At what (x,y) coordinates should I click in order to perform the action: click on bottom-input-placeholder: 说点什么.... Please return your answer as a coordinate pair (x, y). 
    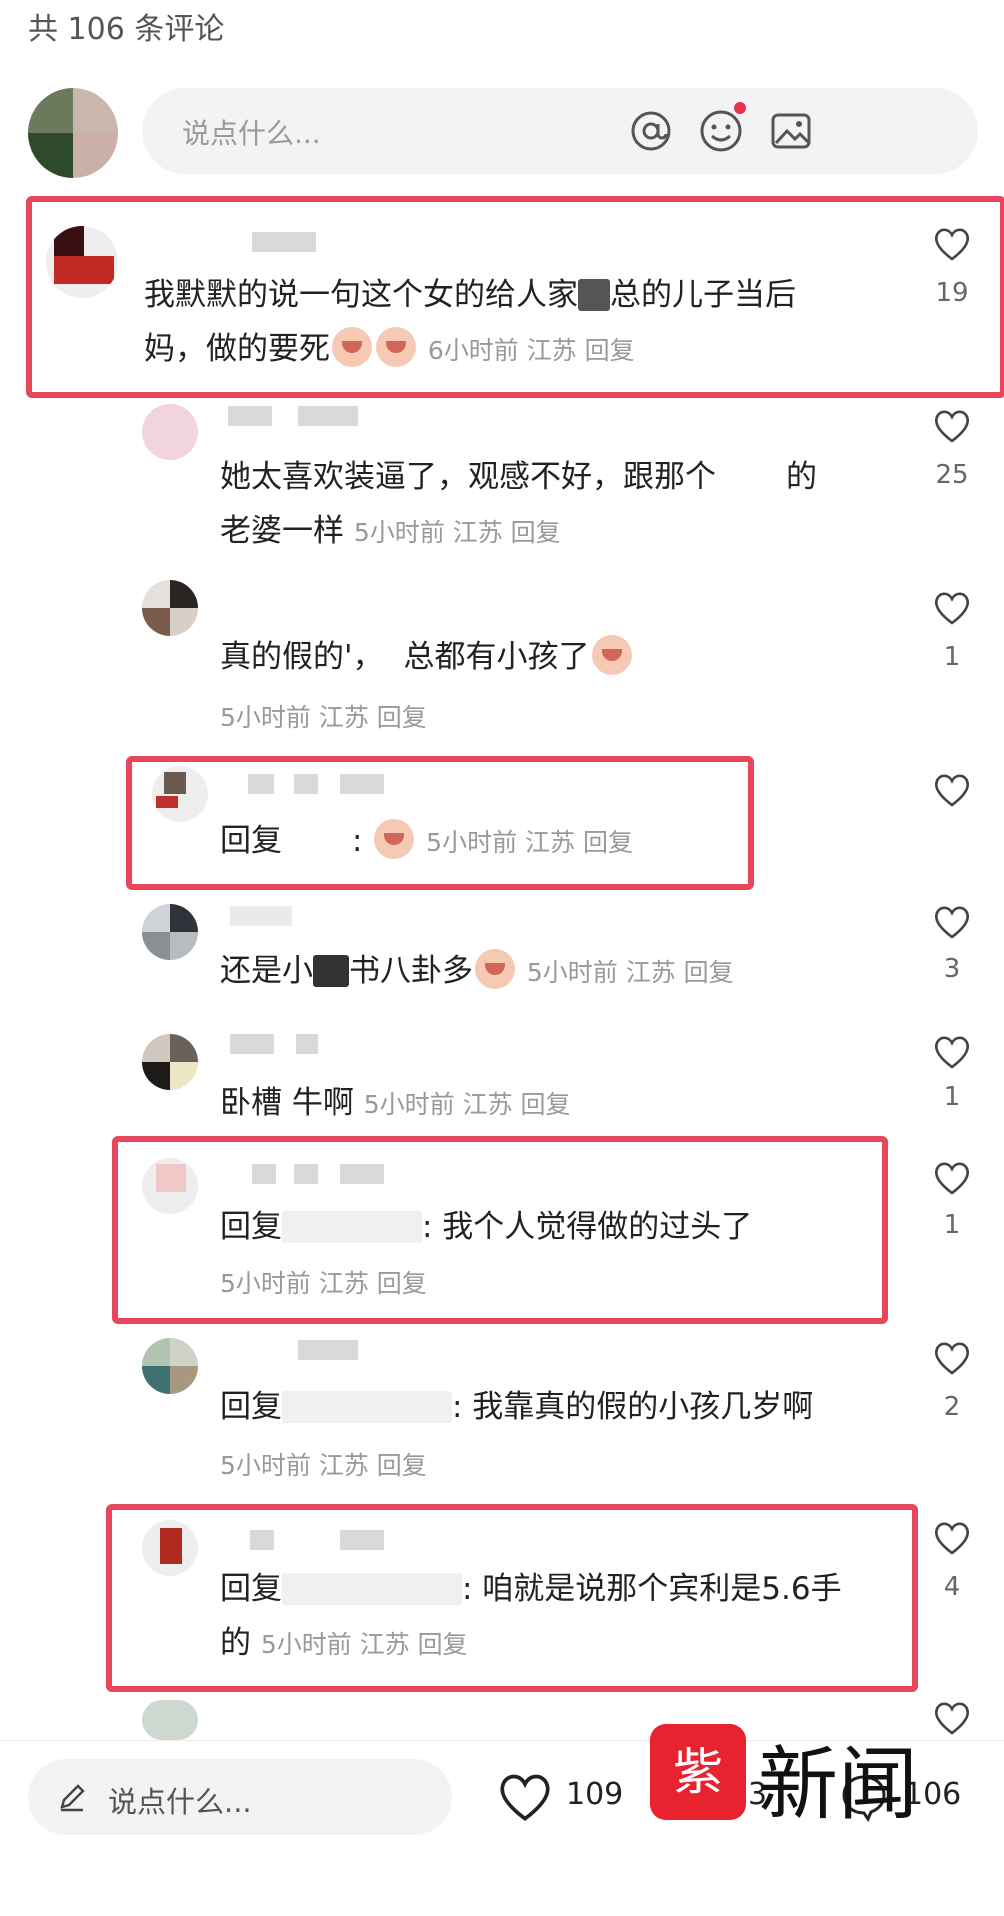
    Looking at the image, I should click on (180, 1802).